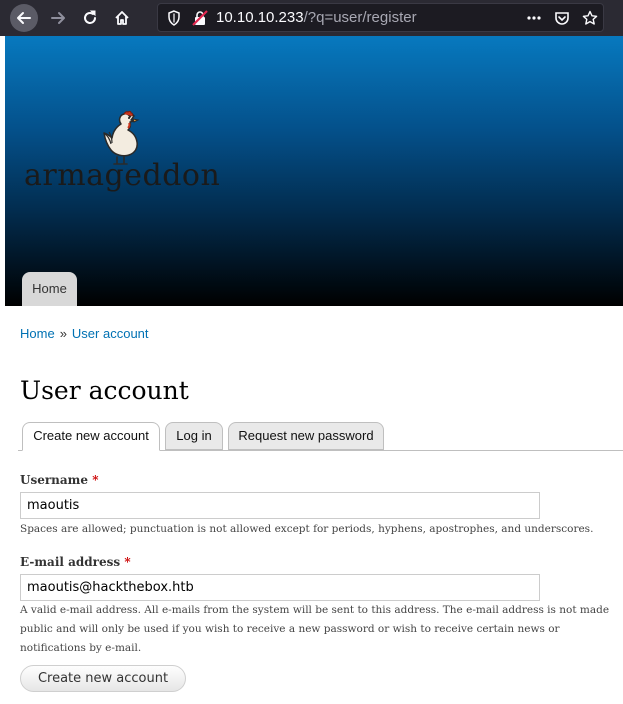 This screenshot has width=623, height=704. Describe the element at coordinates (91, 436) in the screenshot. I see `tab-create-new-account: Create new account` at that location.